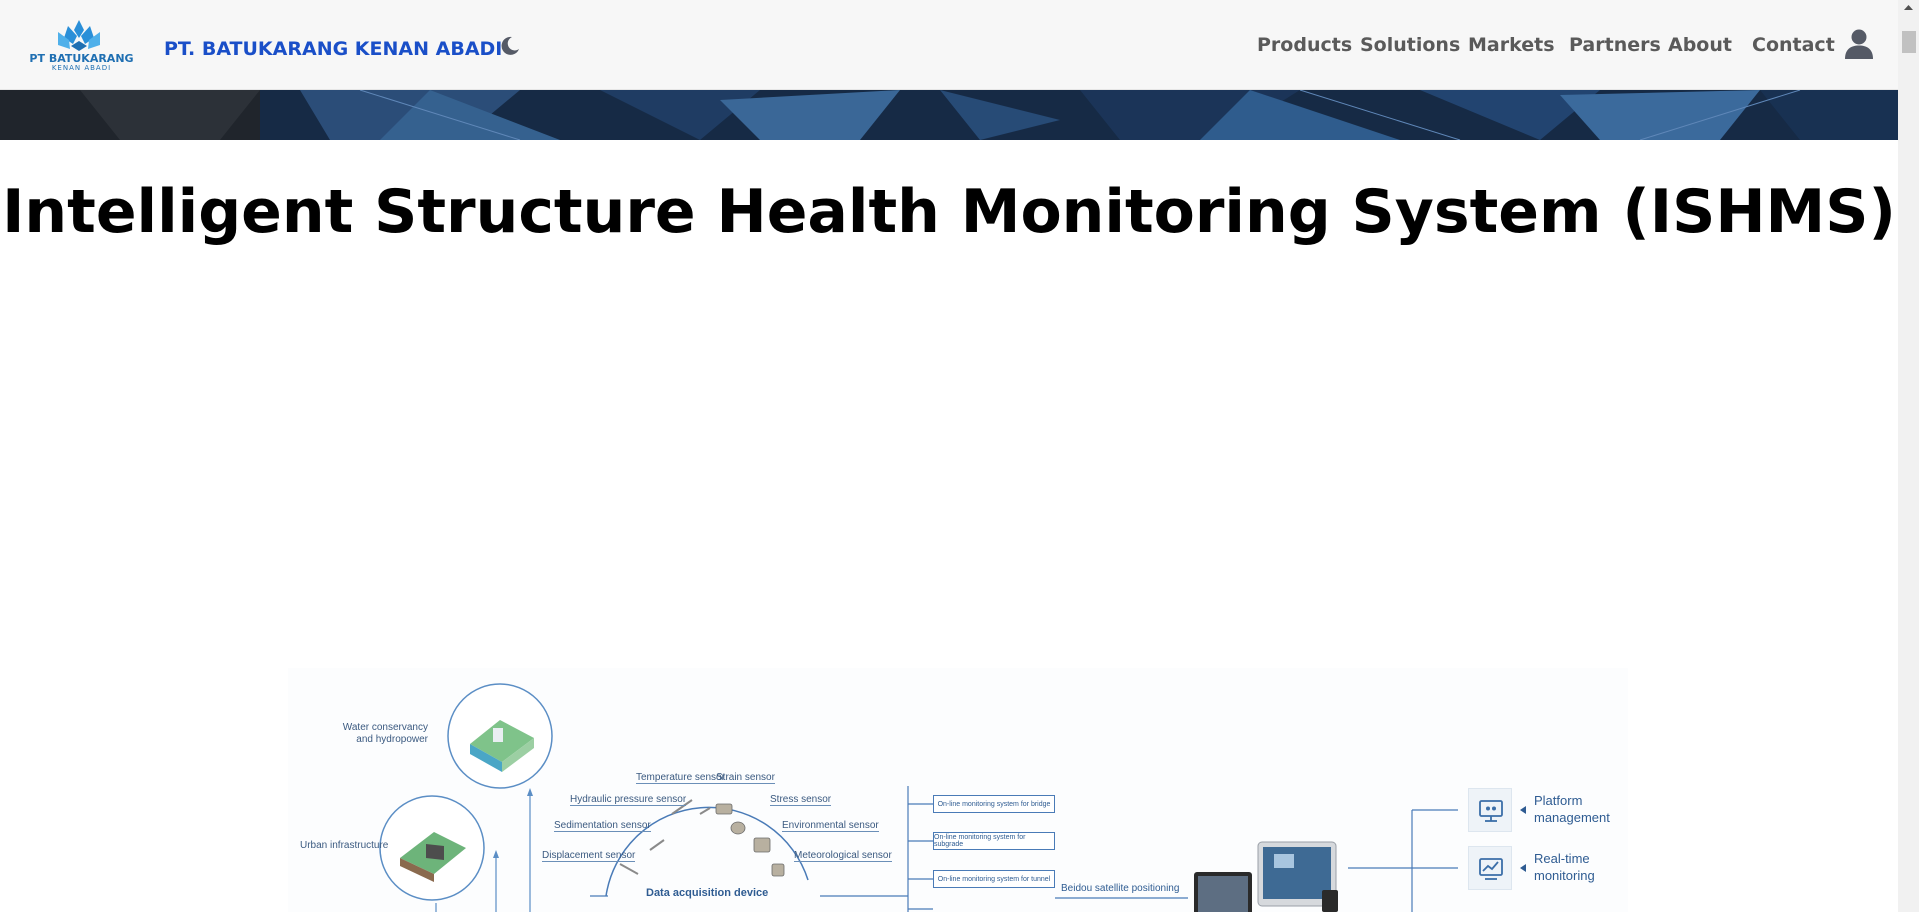 Image resolution: width=1919 pixels, height=912 pixels. Describe the element at coordinates (385, 733) in the screenshot. I see `label-water-conservancy: Water conservancy and hydropower` at that location.